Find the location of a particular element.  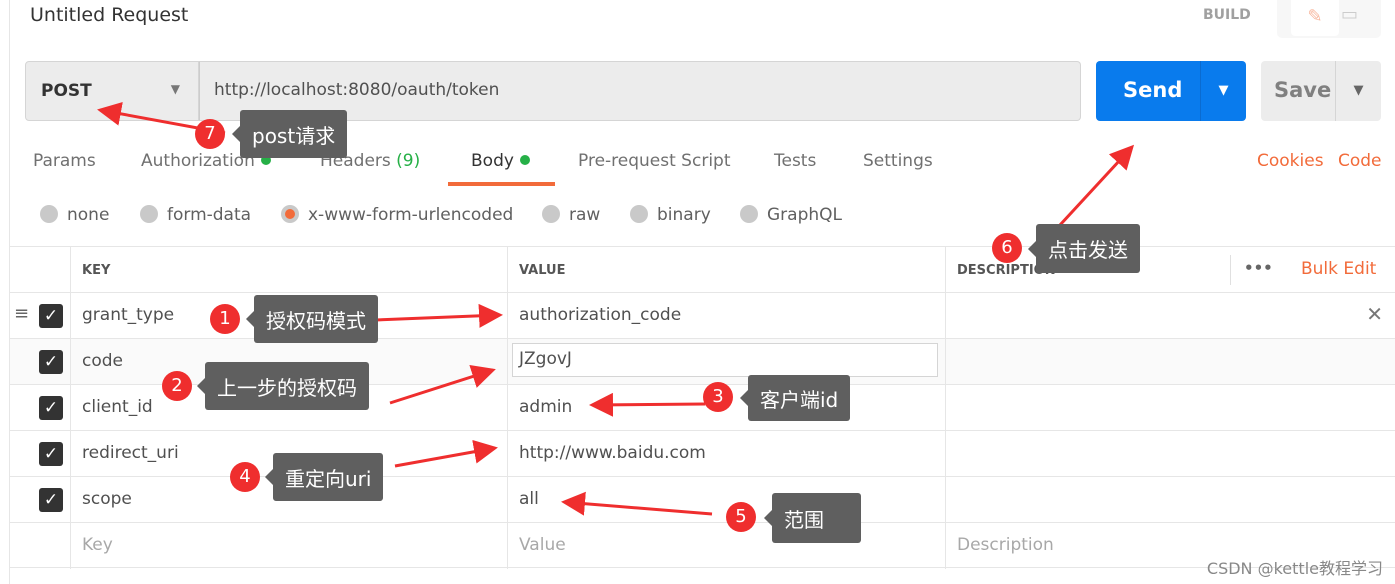

annotation-number-2: 2 is located at coordinates (177, 386).